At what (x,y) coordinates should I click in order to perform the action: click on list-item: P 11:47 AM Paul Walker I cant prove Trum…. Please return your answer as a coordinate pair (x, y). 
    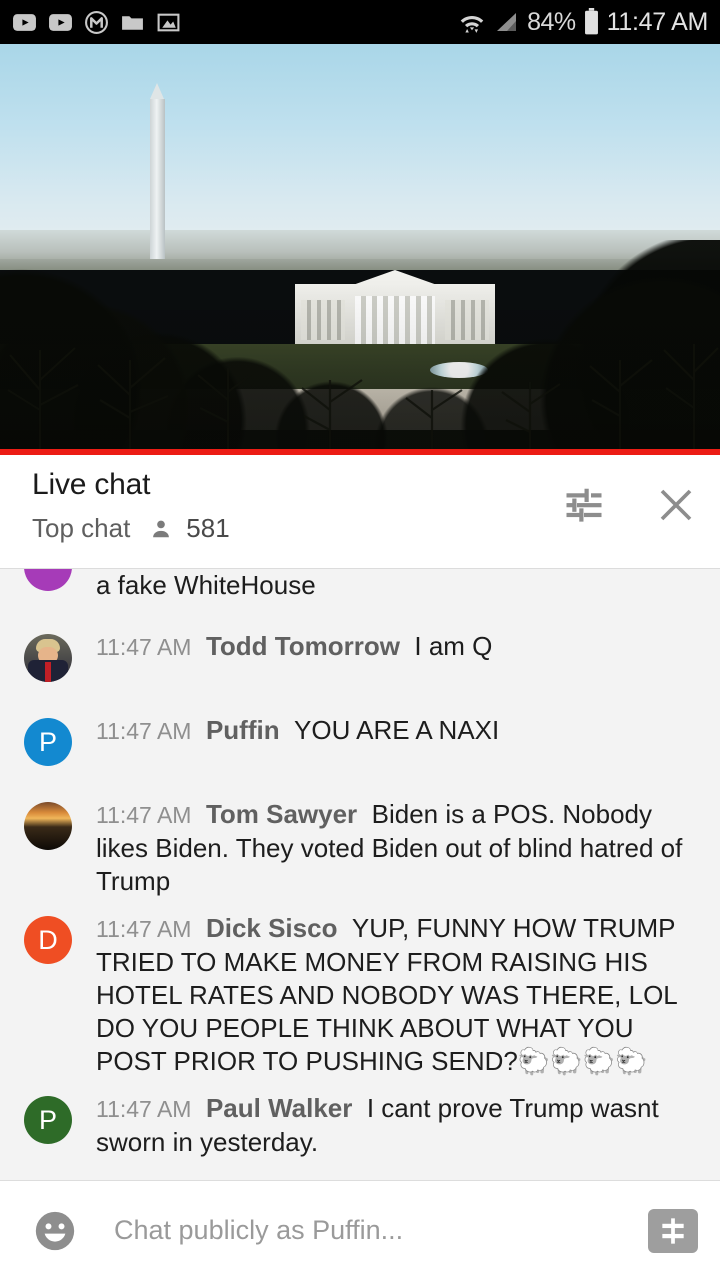
    Looking at the image, I should click on (360, 1125).